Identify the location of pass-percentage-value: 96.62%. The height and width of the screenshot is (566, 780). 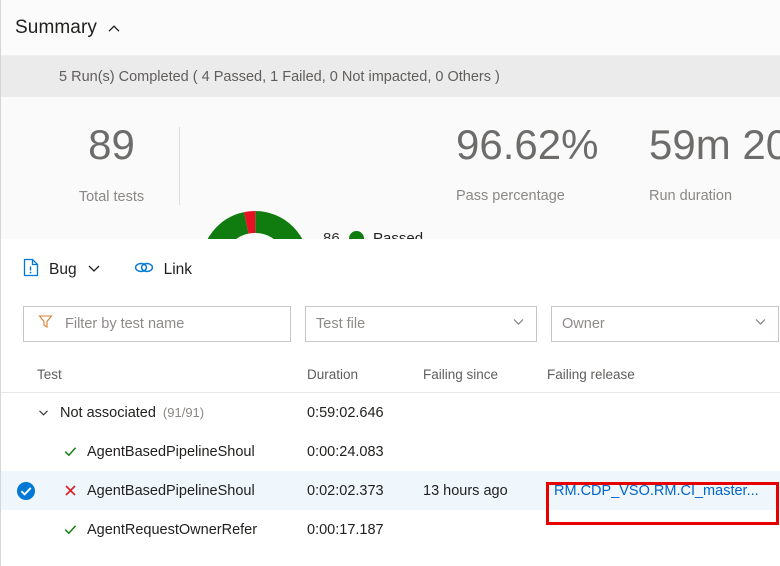
(527, 144).